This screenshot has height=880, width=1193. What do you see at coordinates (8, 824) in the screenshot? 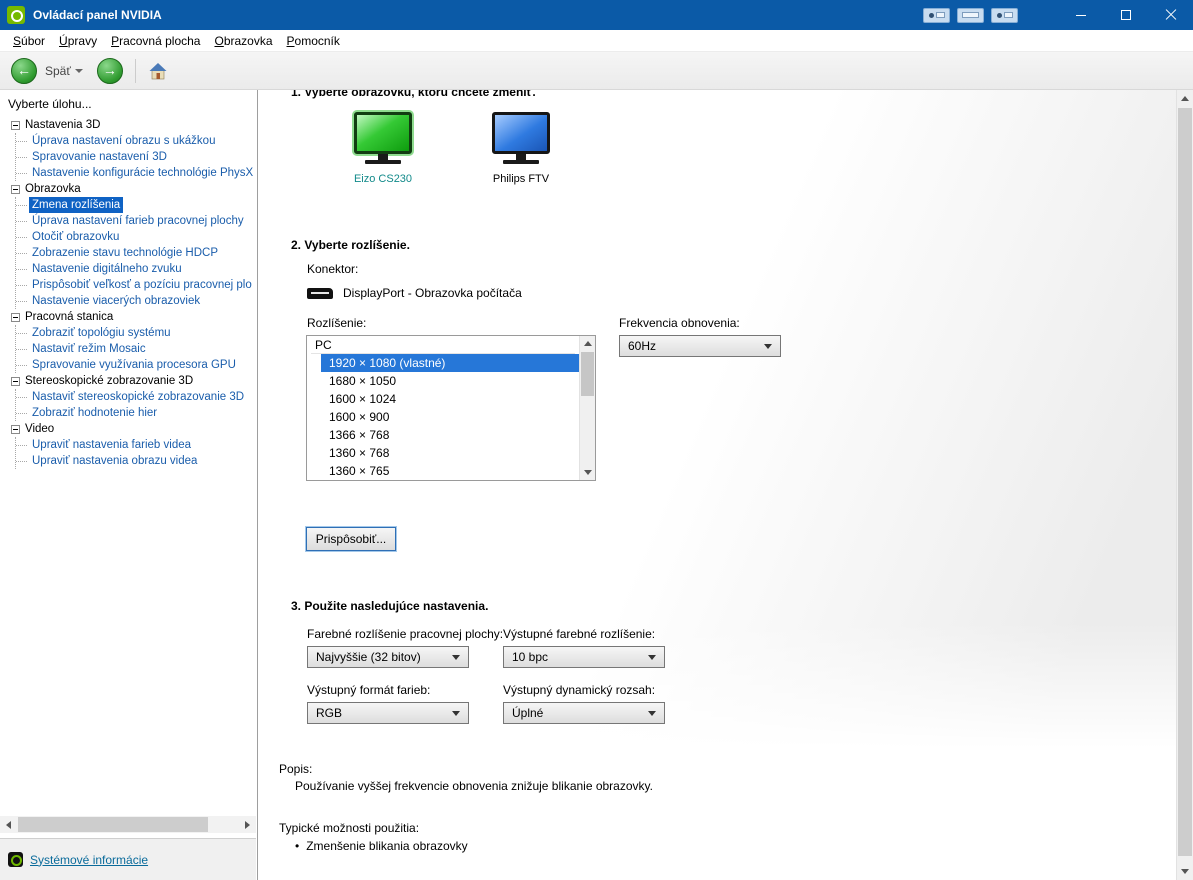
I see `scroll-left-button` at bounding box center [8, 824].